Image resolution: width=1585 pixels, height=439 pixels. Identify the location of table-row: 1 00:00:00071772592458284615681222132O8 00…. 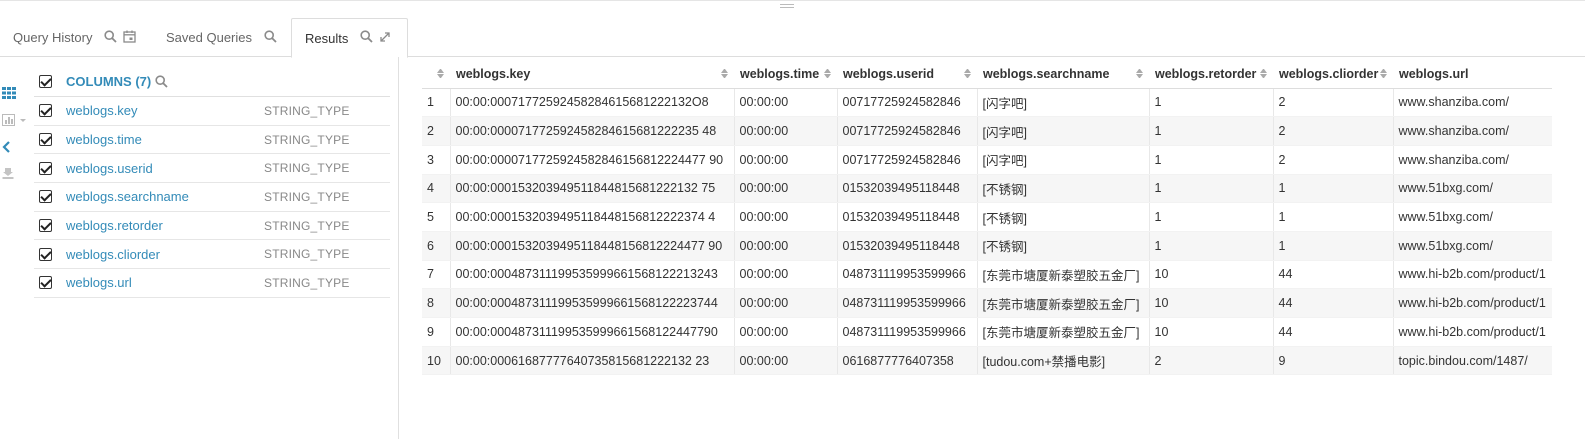
(987, 103).